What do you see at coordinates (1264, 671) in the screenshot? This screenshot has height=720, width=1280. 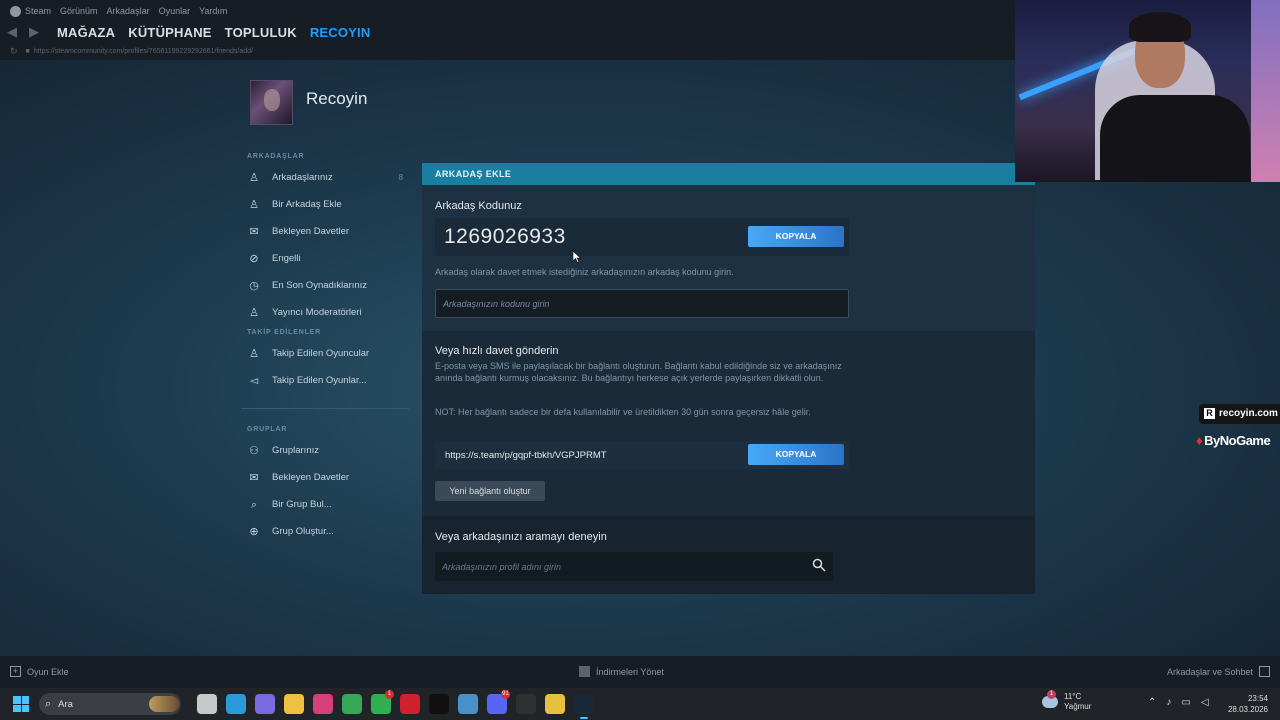 I see `chat-icon` at bounding box center [1264, 671].